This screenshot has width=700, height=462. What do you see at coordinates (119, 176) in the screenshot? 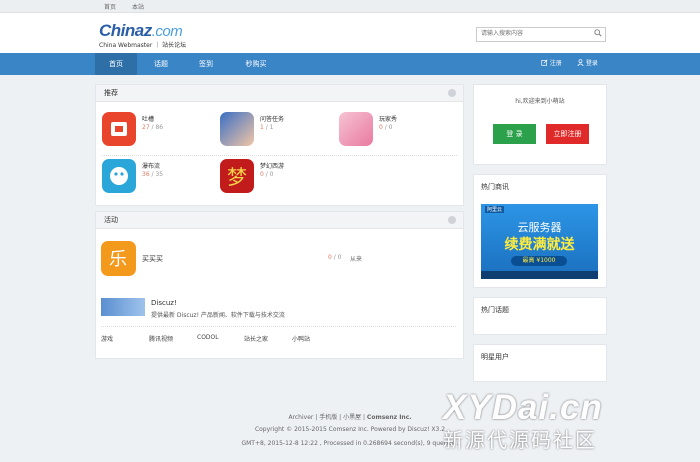
I see `monster-app-icon` at bounding box center [119, 176].